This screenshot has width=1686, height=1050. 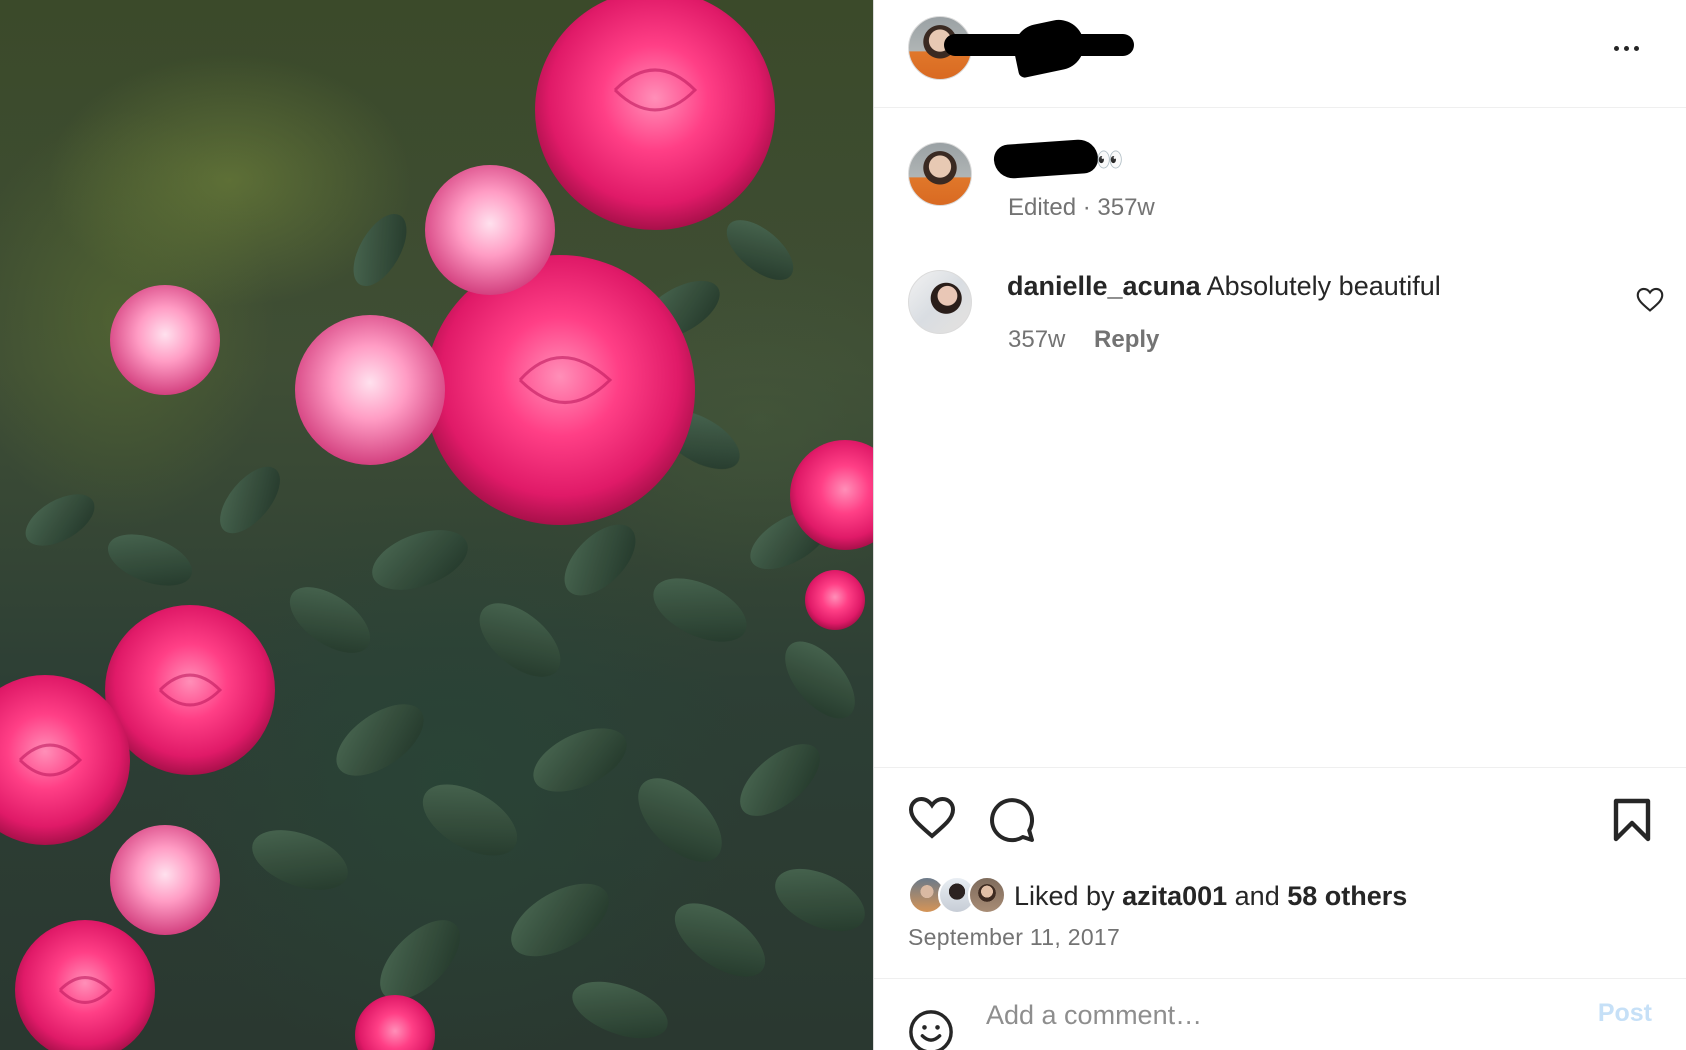 I want to click on add-comment-input, so click(x=1256, y=1015).